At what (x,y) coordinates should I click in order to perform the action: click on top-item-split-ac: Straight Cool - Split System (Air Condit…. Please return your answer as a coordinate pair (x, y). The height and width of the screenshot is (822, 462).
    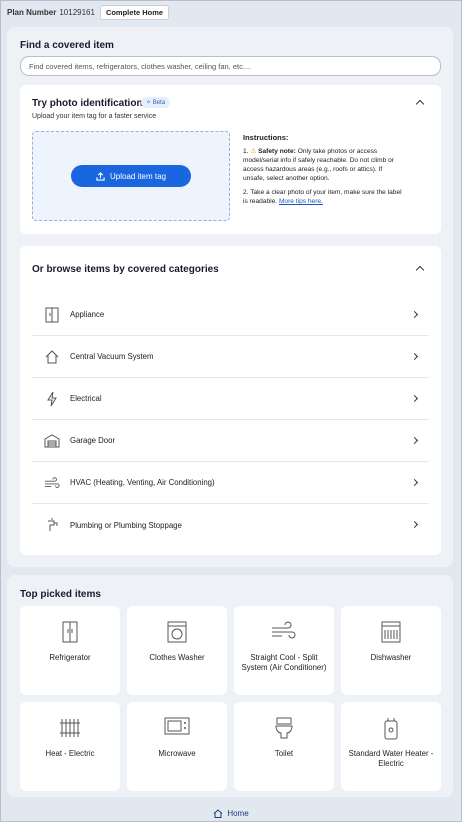
    Looking at the image, I should click on (284, 650).